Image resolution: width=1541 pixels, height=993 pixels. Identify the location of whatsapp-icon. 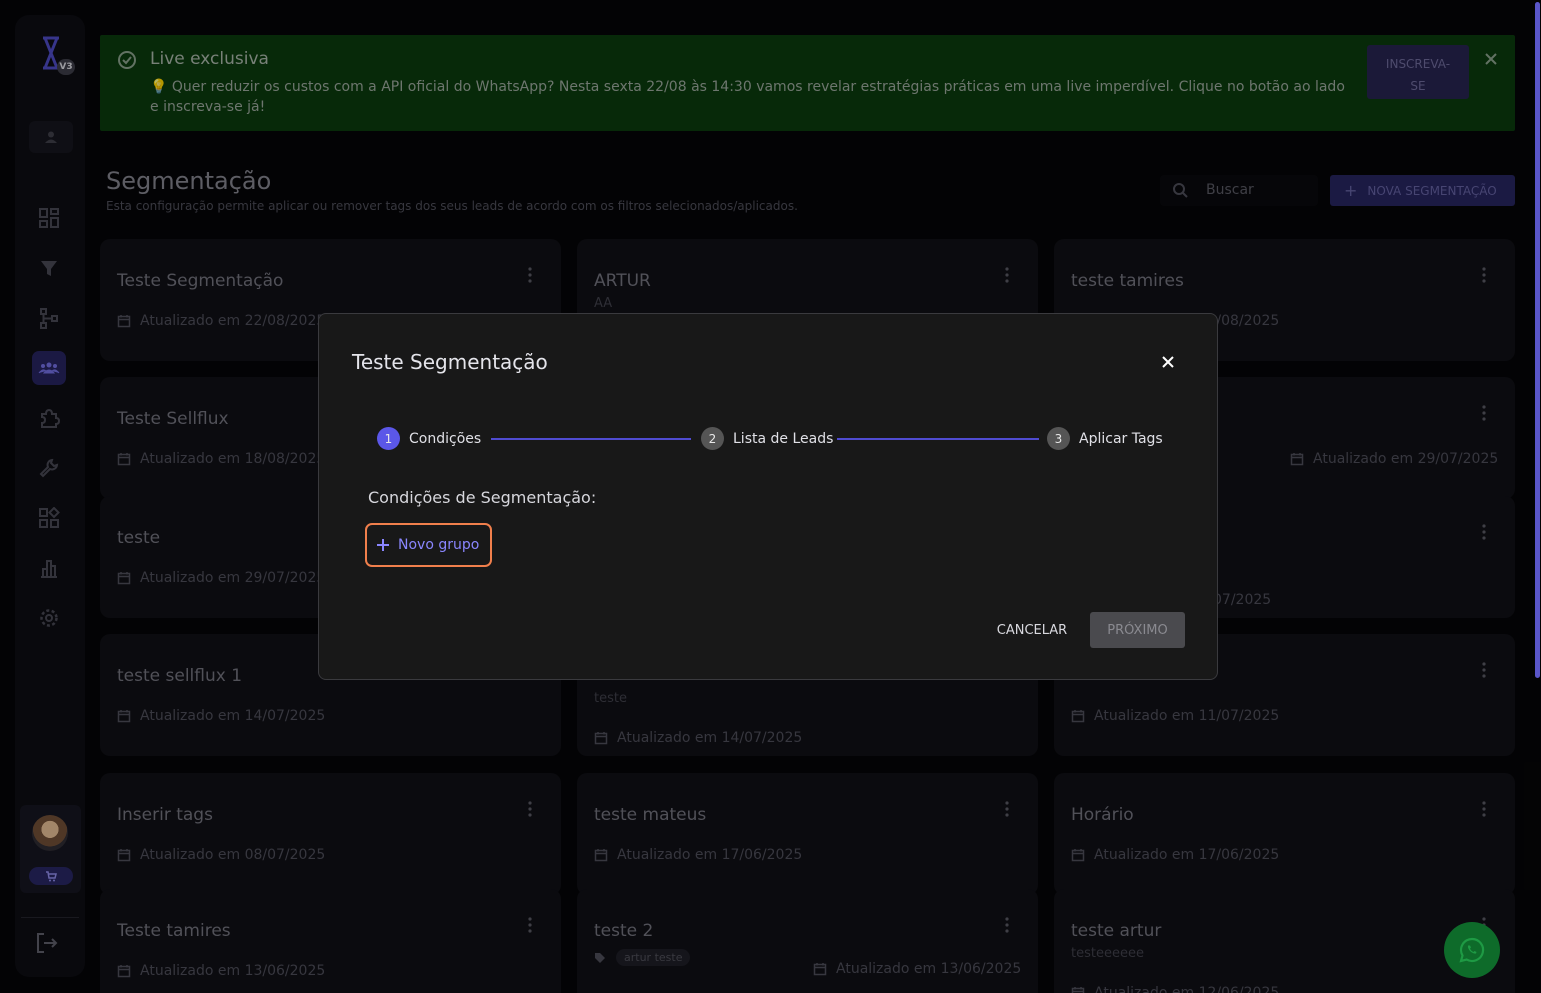
(1472, 950).